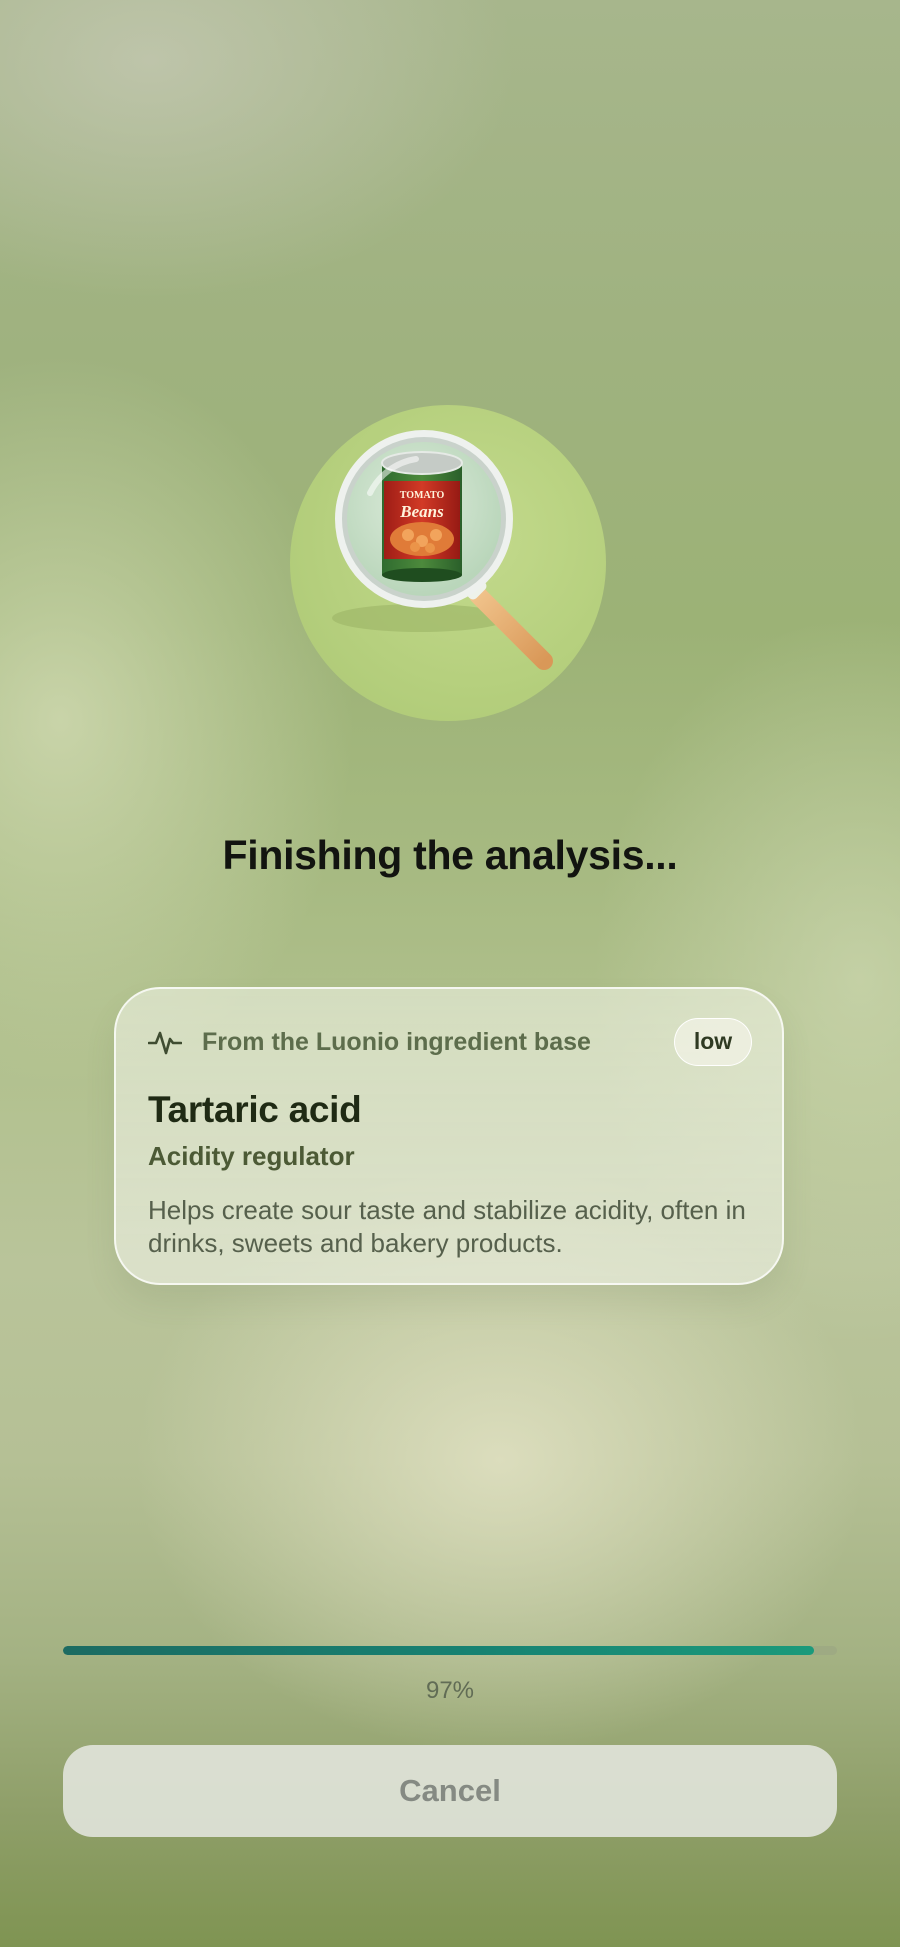 The image size is (900, 1947). What do you see at coordinates (713, 1042) in the screenshot?
I see `level-badge: low` at bounding box center [713, 1042].